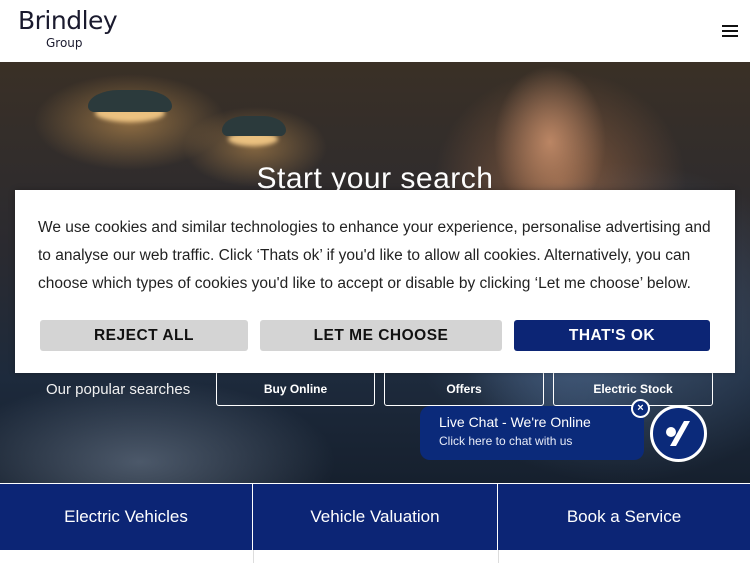  Describe the element at coordinates (464, 388) in the screenshot. I see `search-chip-offers: Offers` at that location.